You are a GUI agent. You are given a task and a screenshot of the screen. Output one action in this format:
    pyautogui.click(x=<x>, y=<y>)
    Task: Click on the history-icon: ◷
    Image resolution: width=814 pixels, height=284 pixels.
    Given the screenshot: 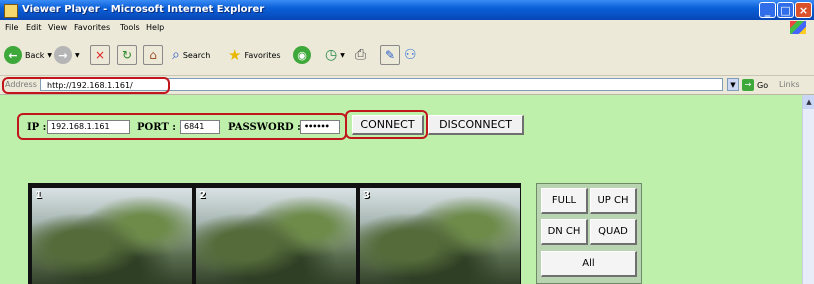 What is the action you would take?
    pyautogui.click(x=331, y=55)
    